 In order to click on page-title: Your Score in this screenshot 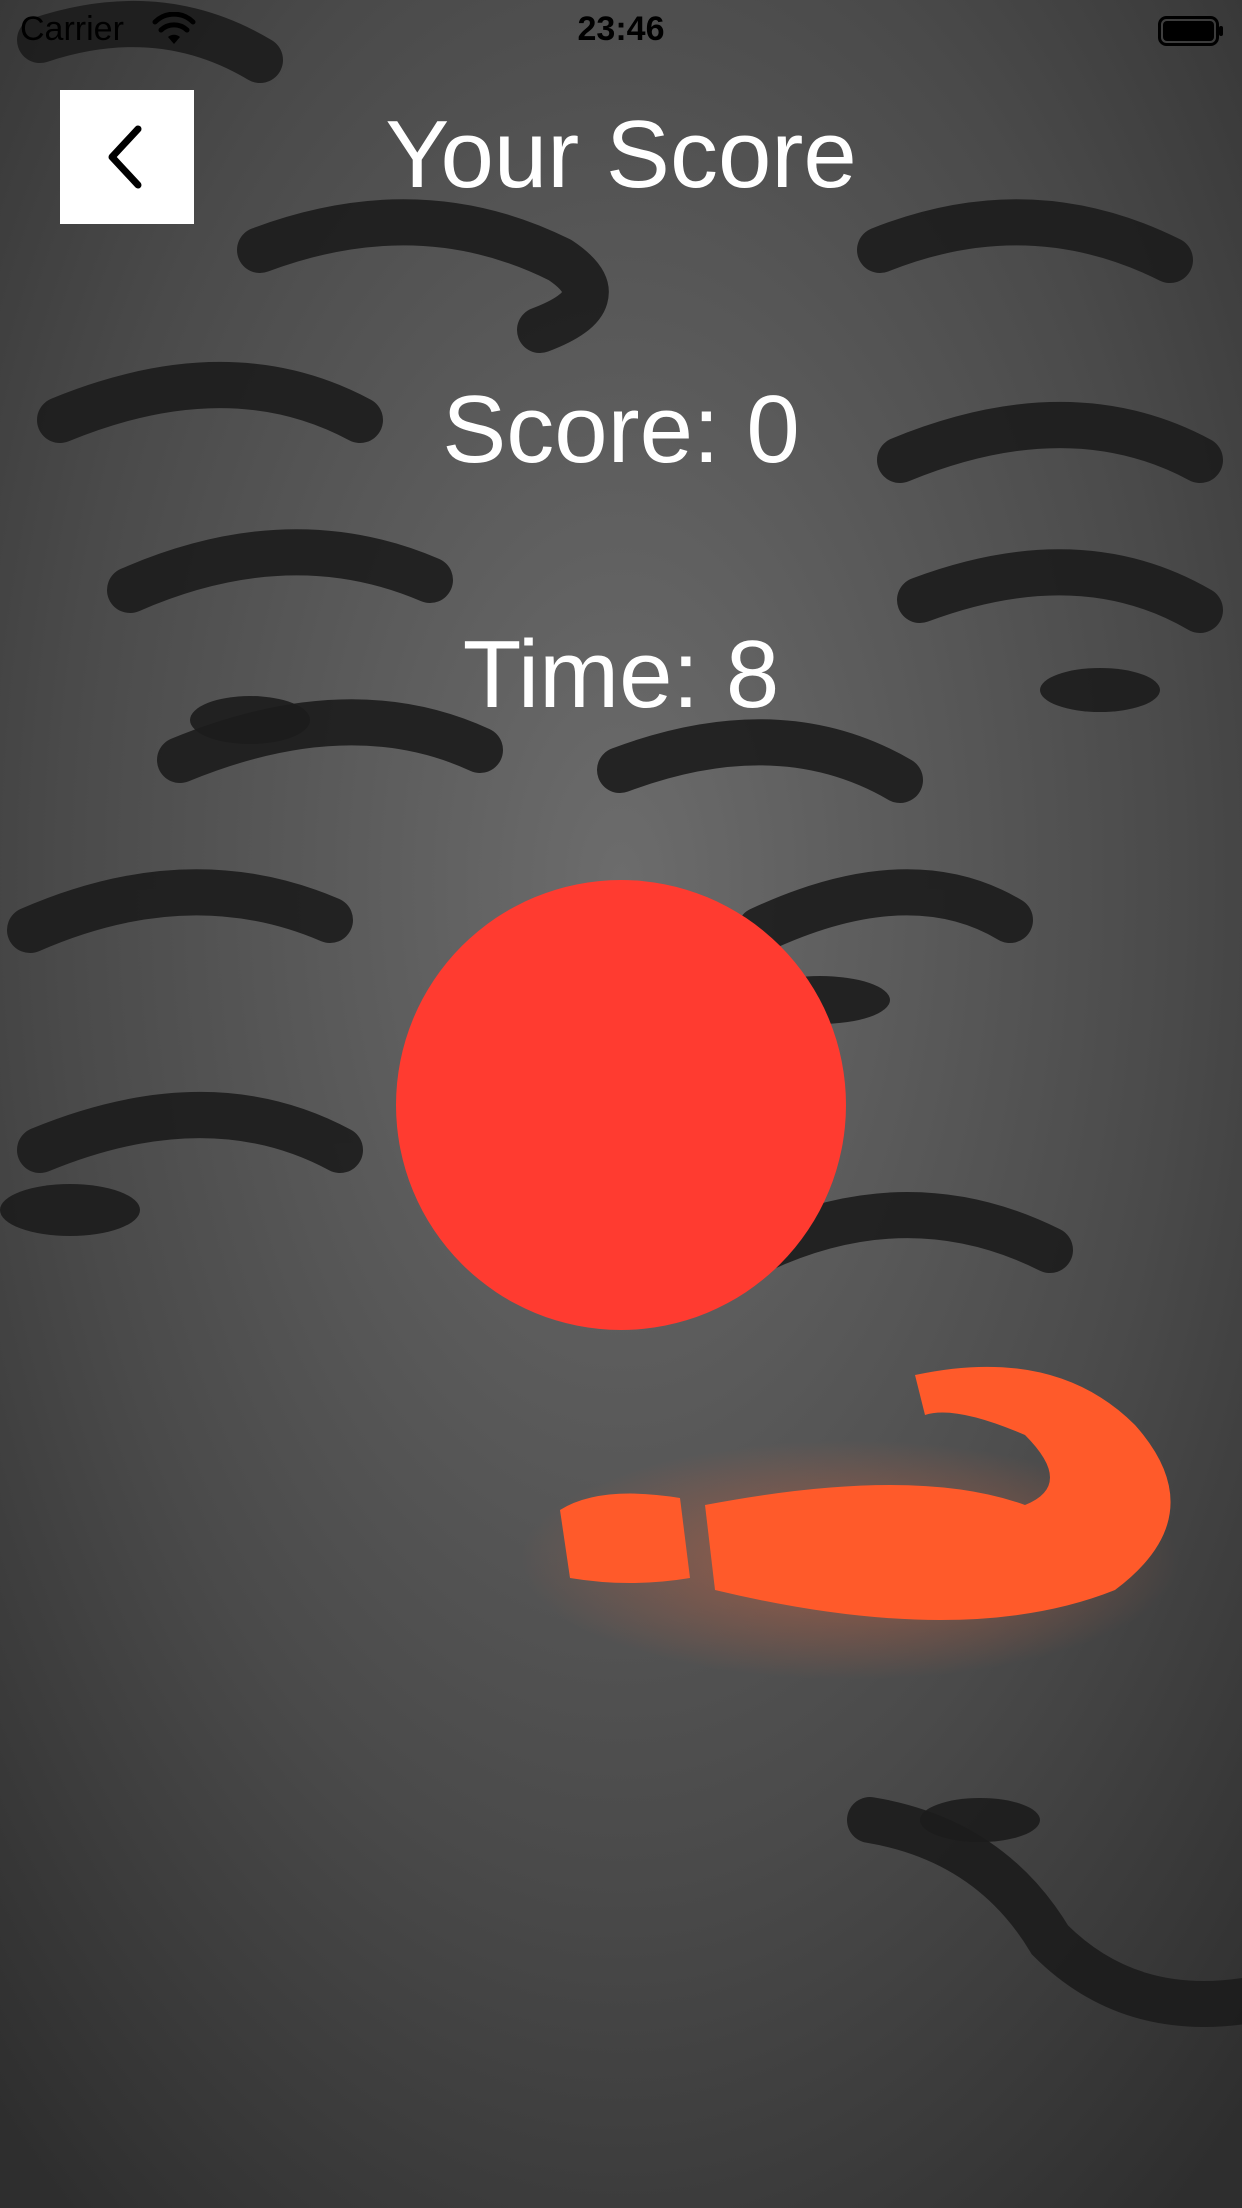, I will do `click(621, 154)`.